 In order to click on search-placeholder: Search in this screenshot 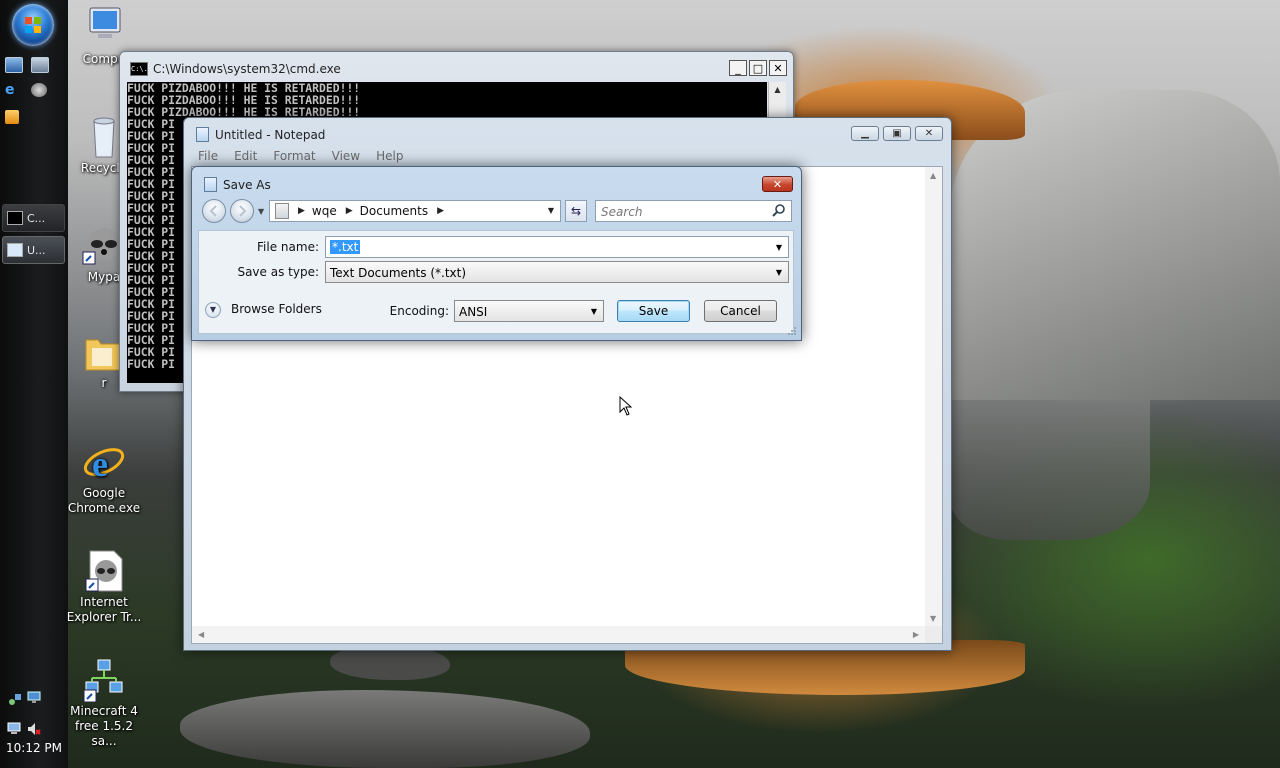, I will do `click(622, 212)`.